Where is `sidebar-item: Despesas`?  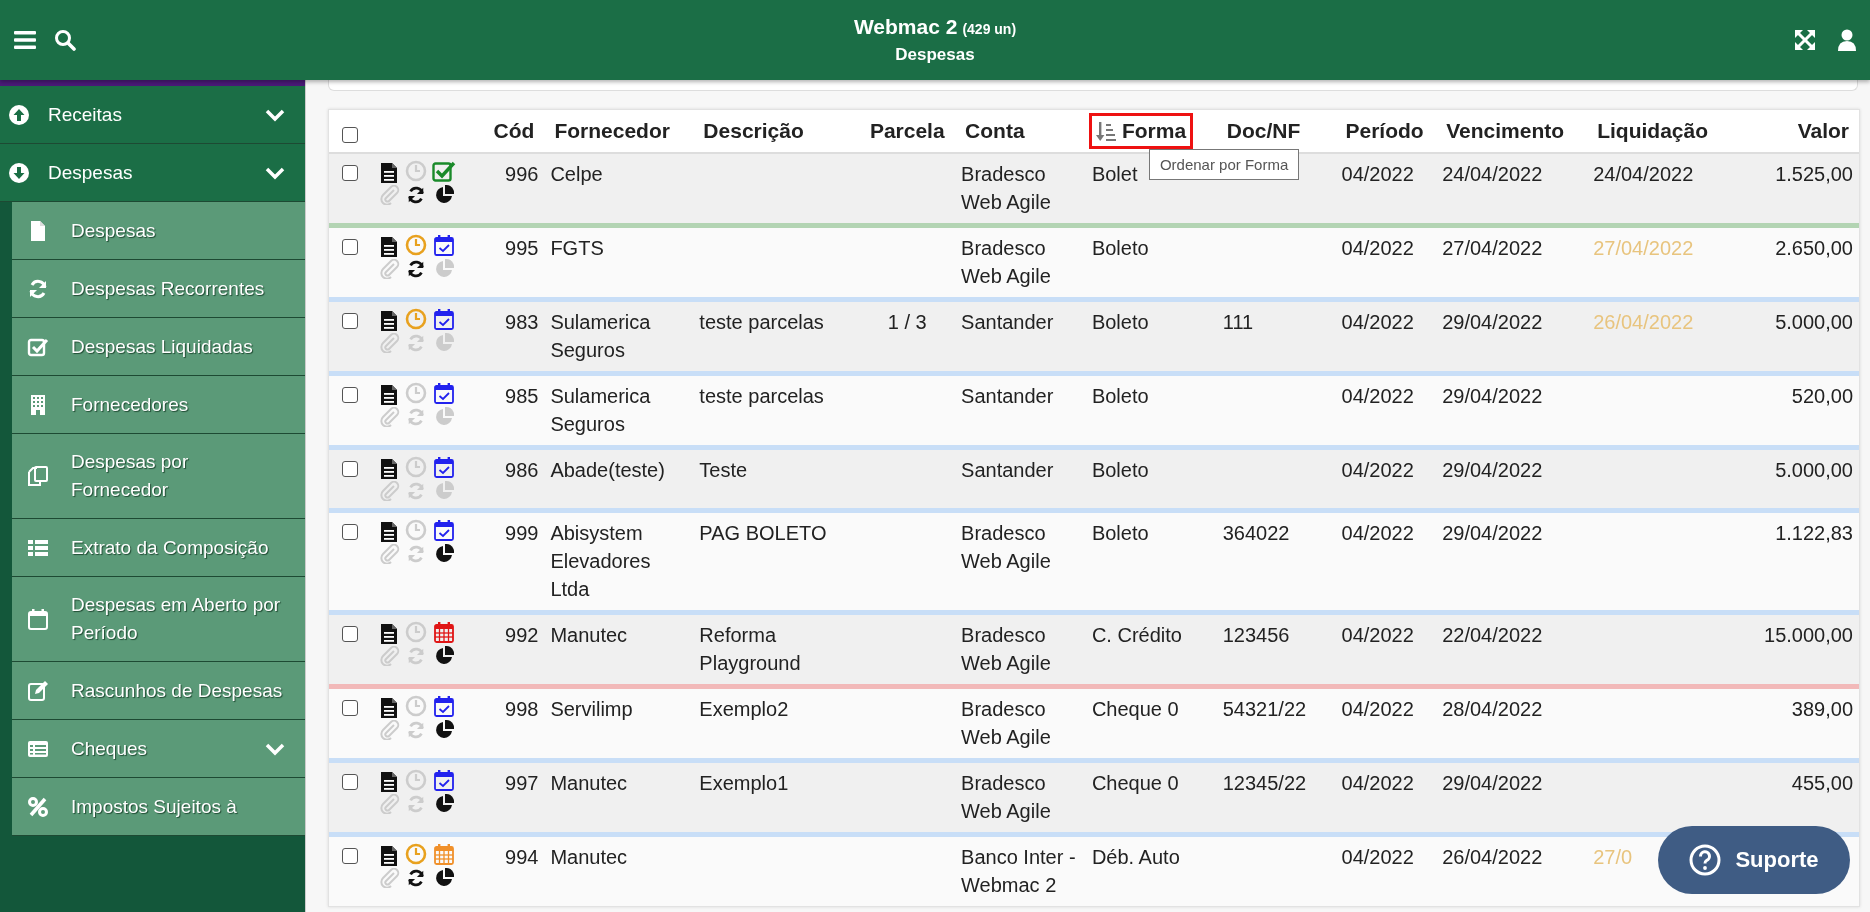
sidebar-item: Despesas is located at coordinates (152, 173).